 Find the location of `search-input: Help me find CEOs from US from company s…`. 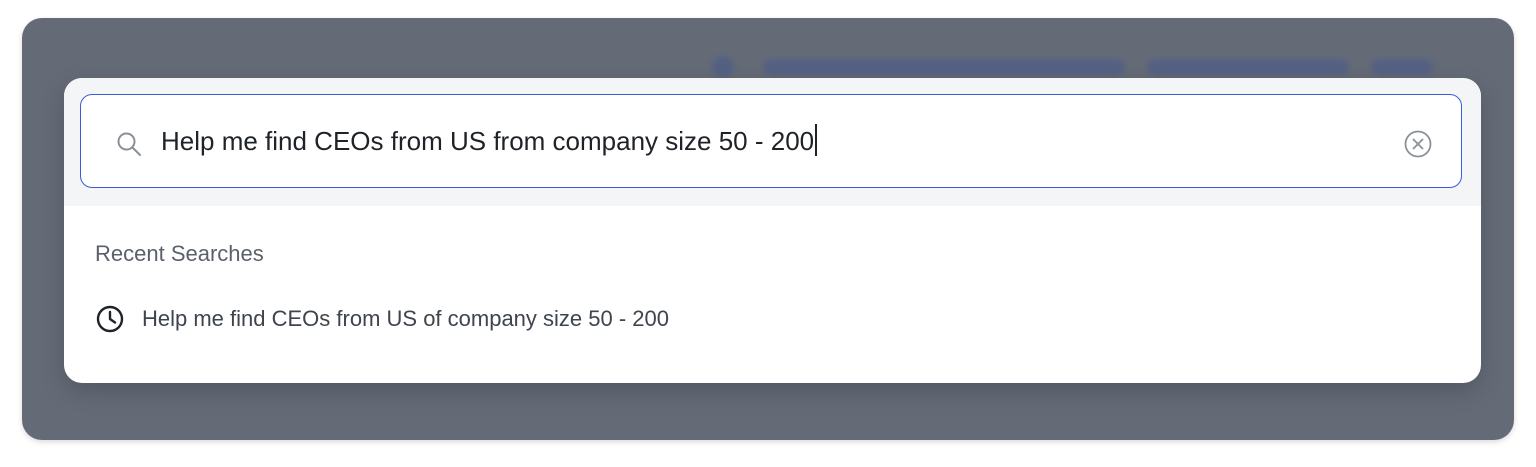

search-input: Help me find CEOs from US from company s… is located at coordinates (489, 141).